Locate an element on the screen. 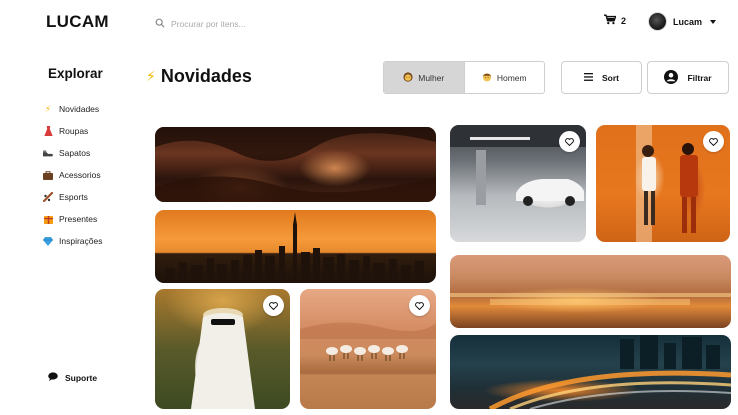 The image size is (738, 415). sidebar-item-label: Sapatos is located at coordinates (75, 153).